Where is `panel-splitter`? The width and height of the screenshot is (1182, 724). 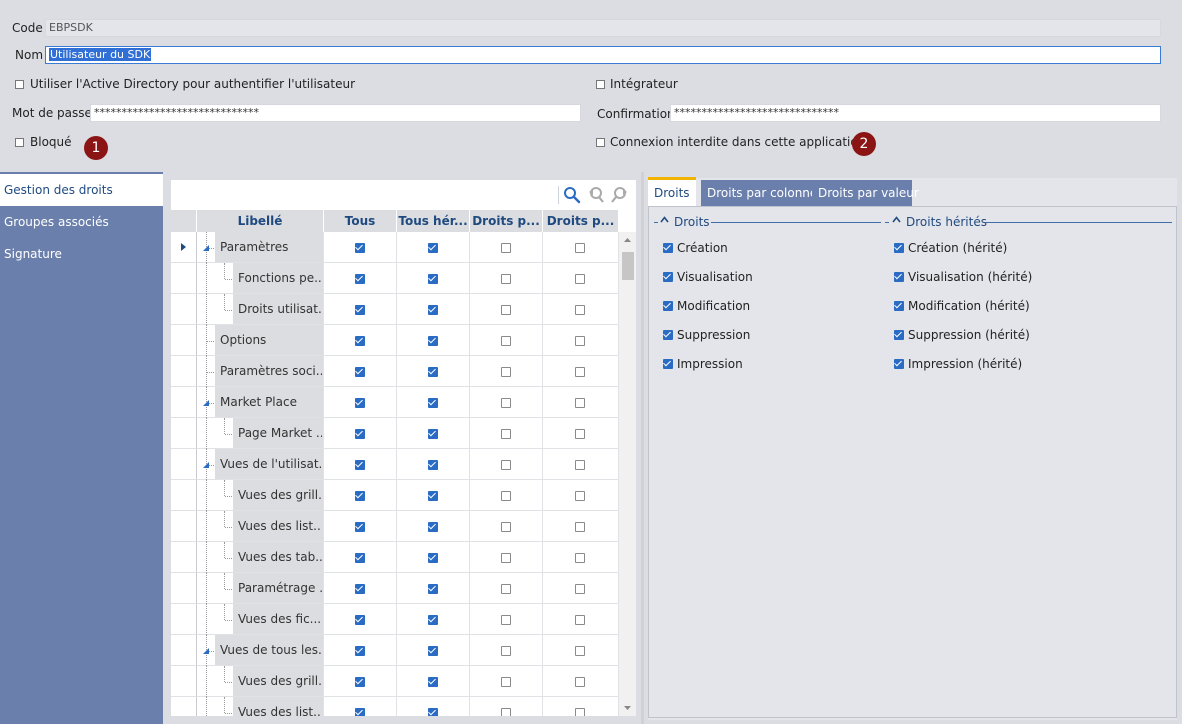 panel-splitter is located at coordinates (642, 448).